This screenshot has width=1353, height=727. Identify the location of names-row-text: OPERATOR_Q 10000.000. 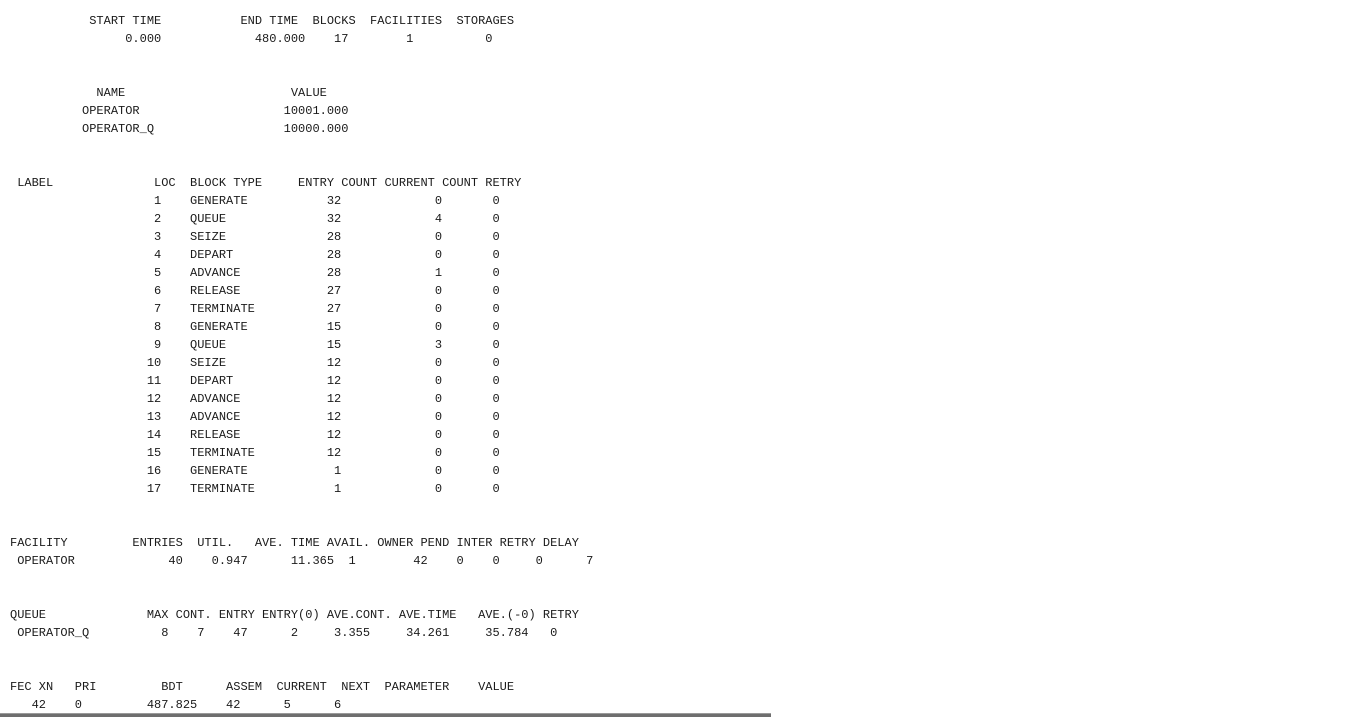
(179, 129).